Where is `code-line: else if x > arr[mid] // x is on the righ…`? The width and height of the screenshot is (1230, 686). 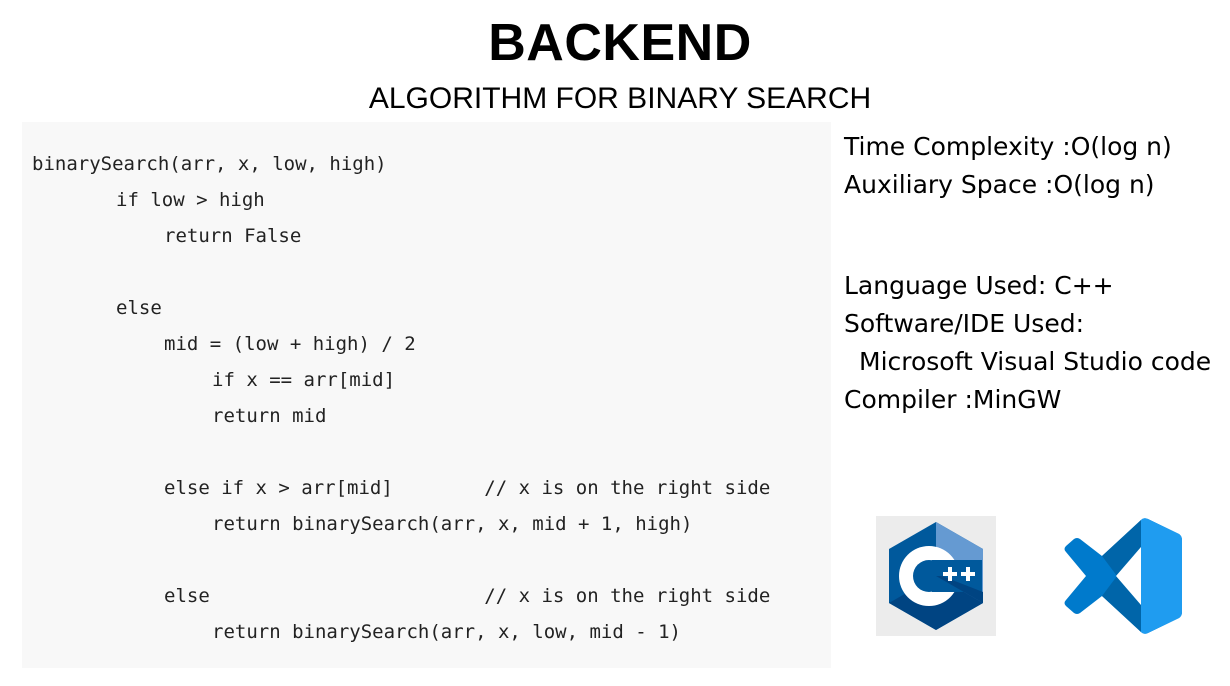
code-line: else if x > arr[mid] // x is on the righ… is located at coordinates (467, 488).